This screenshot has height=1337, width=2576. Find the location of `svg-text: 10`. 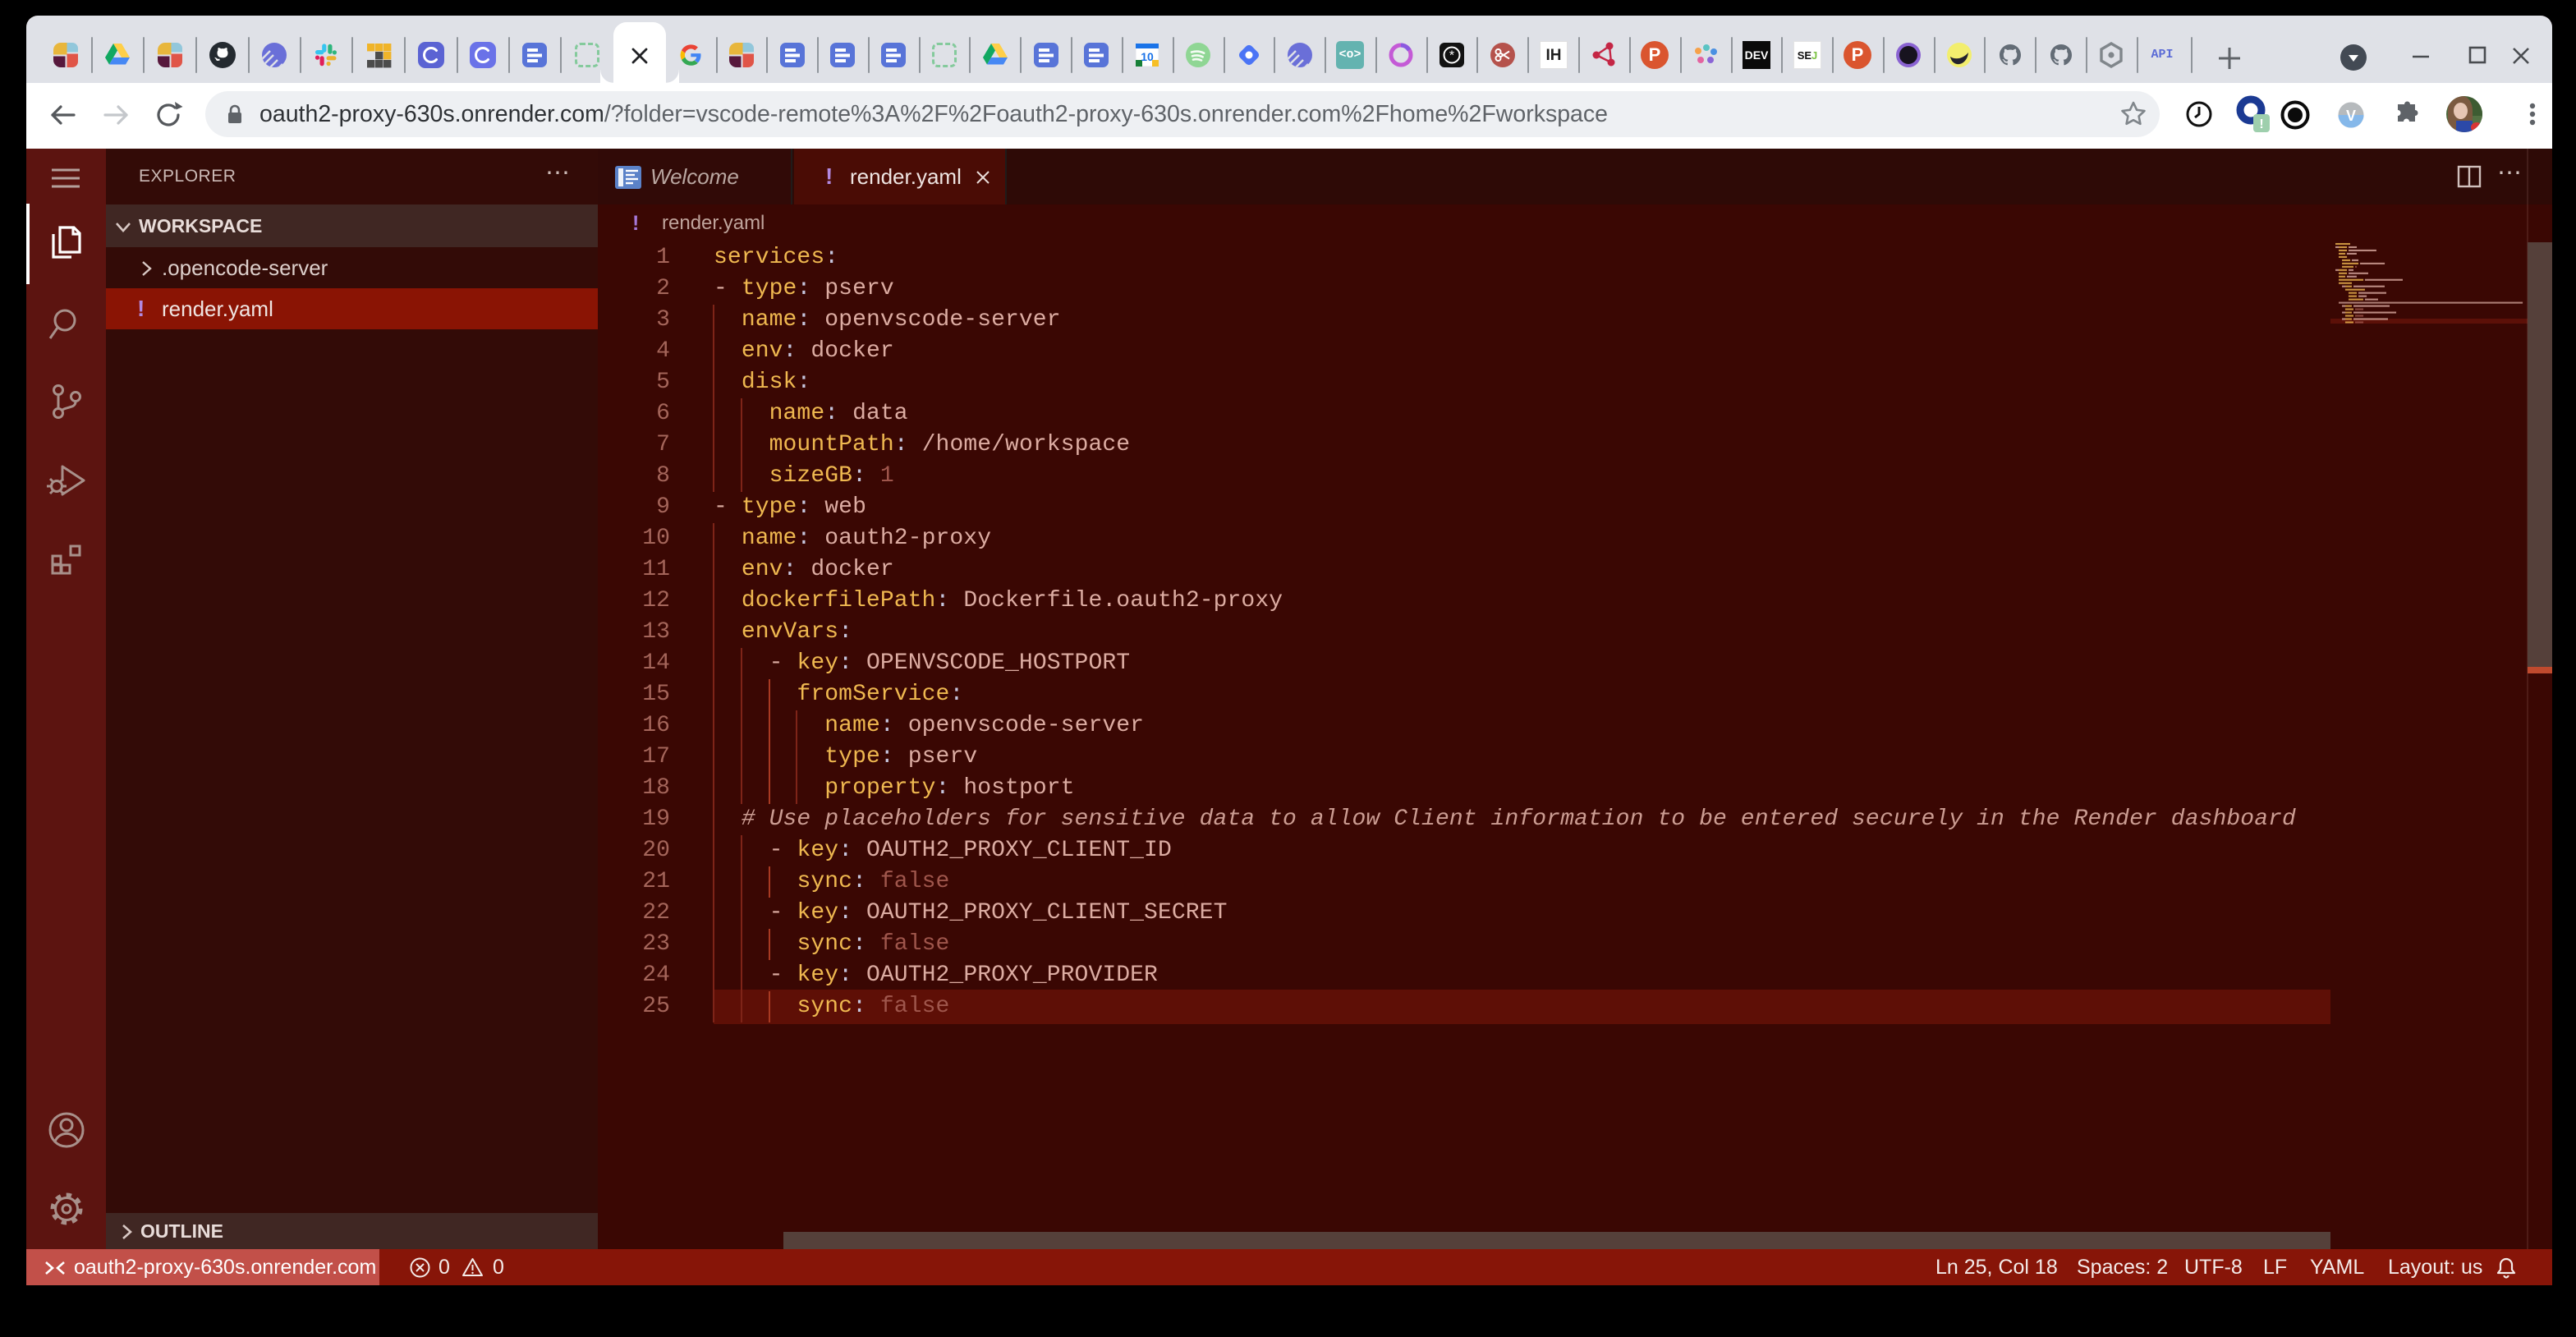

svg-text: 10 is located at coordinates (1147, 56).